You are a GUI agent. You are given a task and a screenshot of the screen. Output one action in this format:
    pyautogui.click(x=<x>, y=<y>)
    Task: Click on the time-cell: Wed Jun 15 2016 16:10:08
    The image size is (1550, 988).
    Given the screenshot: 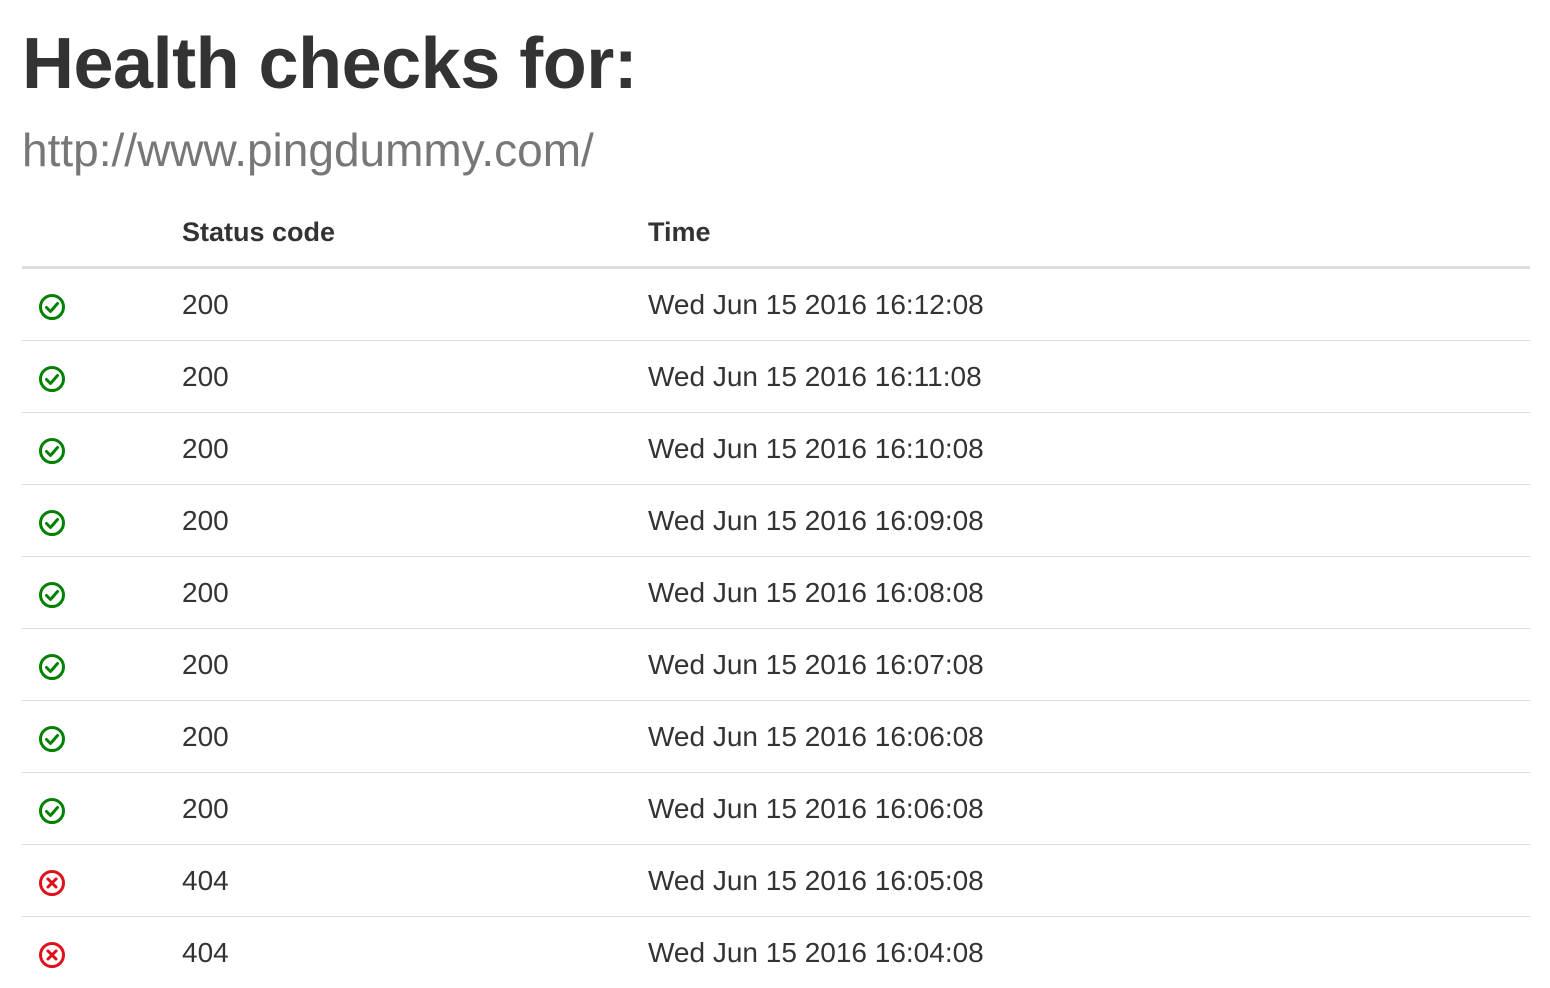 What is the action you would take?
    pyautogui.click(x=1089, y=449)
    